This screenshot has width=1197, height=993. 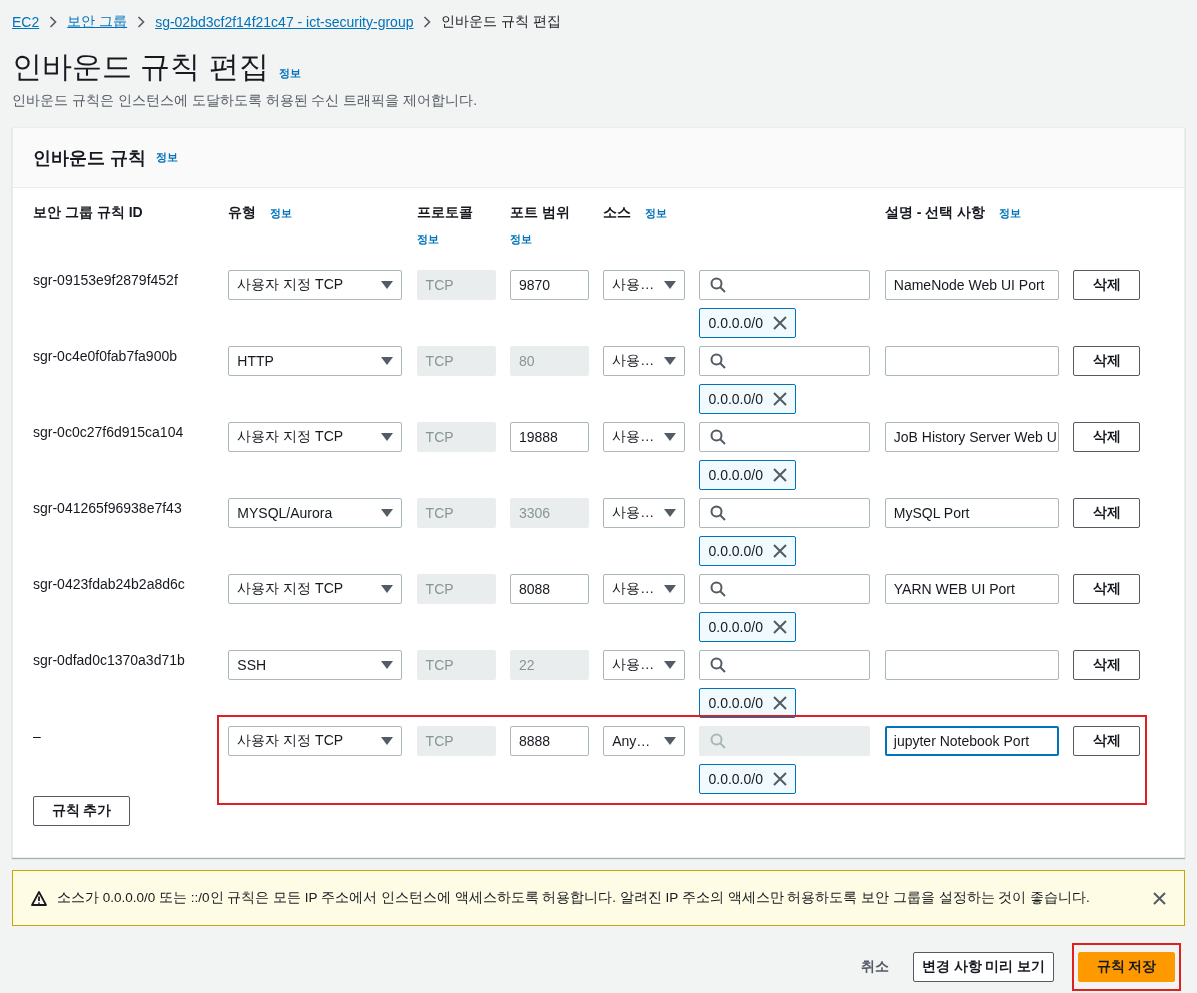 What do you see at coordinates (971, 285) in the screenshot?
I see `description-field: NameNode Web UI Port` at bounding box center [971, 285].